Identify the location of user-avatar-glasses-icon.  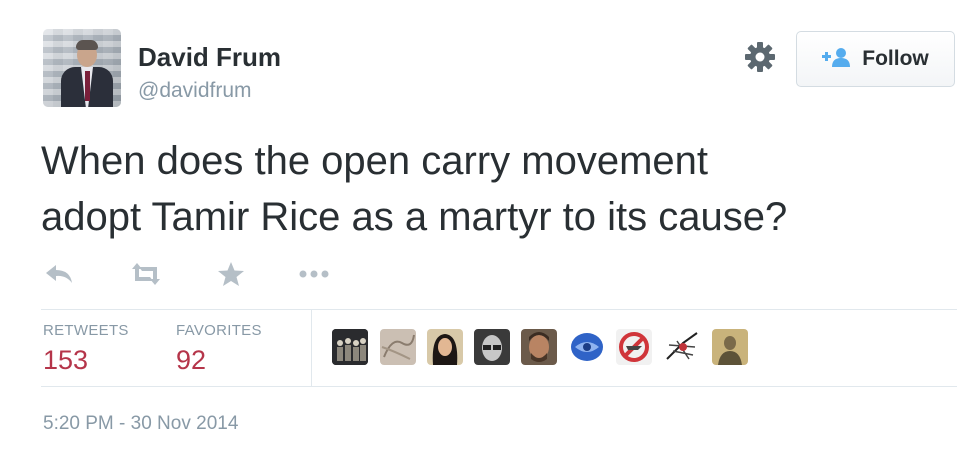
(492, 347).